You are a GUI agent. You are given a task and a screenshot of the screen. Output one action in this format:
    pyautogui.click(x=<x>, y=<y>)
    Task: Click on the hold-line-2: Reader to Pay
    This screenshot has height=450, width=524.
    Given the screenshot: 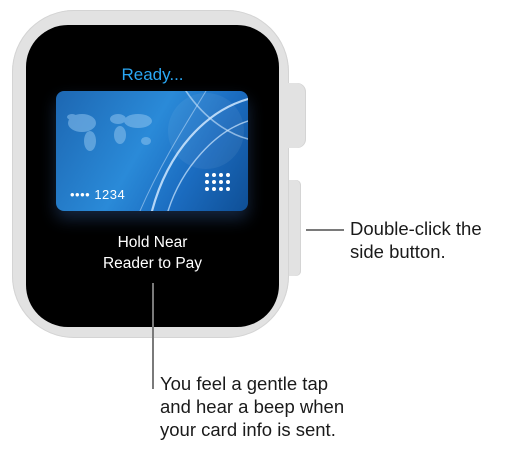 What is the action you would take?
    pyautogui.click(x=152, y=263)
    